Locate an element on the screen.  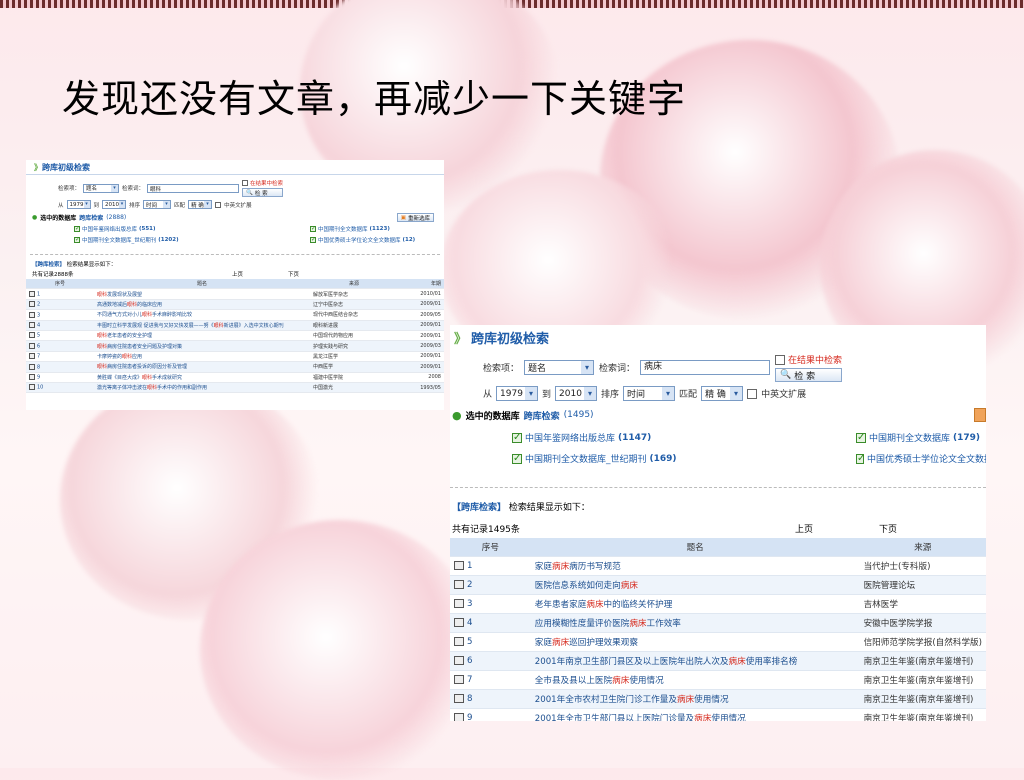
row-title: 老年患者家庭病床中的临终关怀护理 is located at coordinates (695, 604).